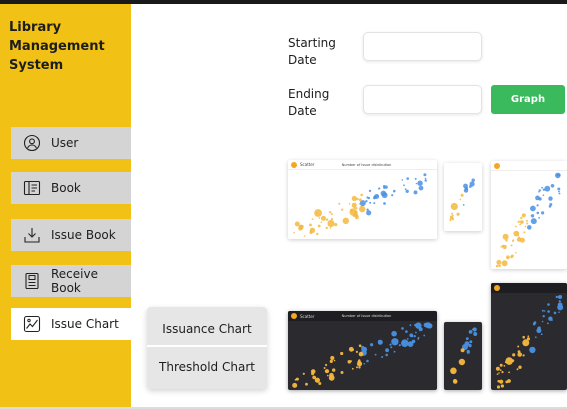  Describe the element at coordinates (85, 324) in the screenshot. I see `sidebar-item-label: Issue Chart` at that location.